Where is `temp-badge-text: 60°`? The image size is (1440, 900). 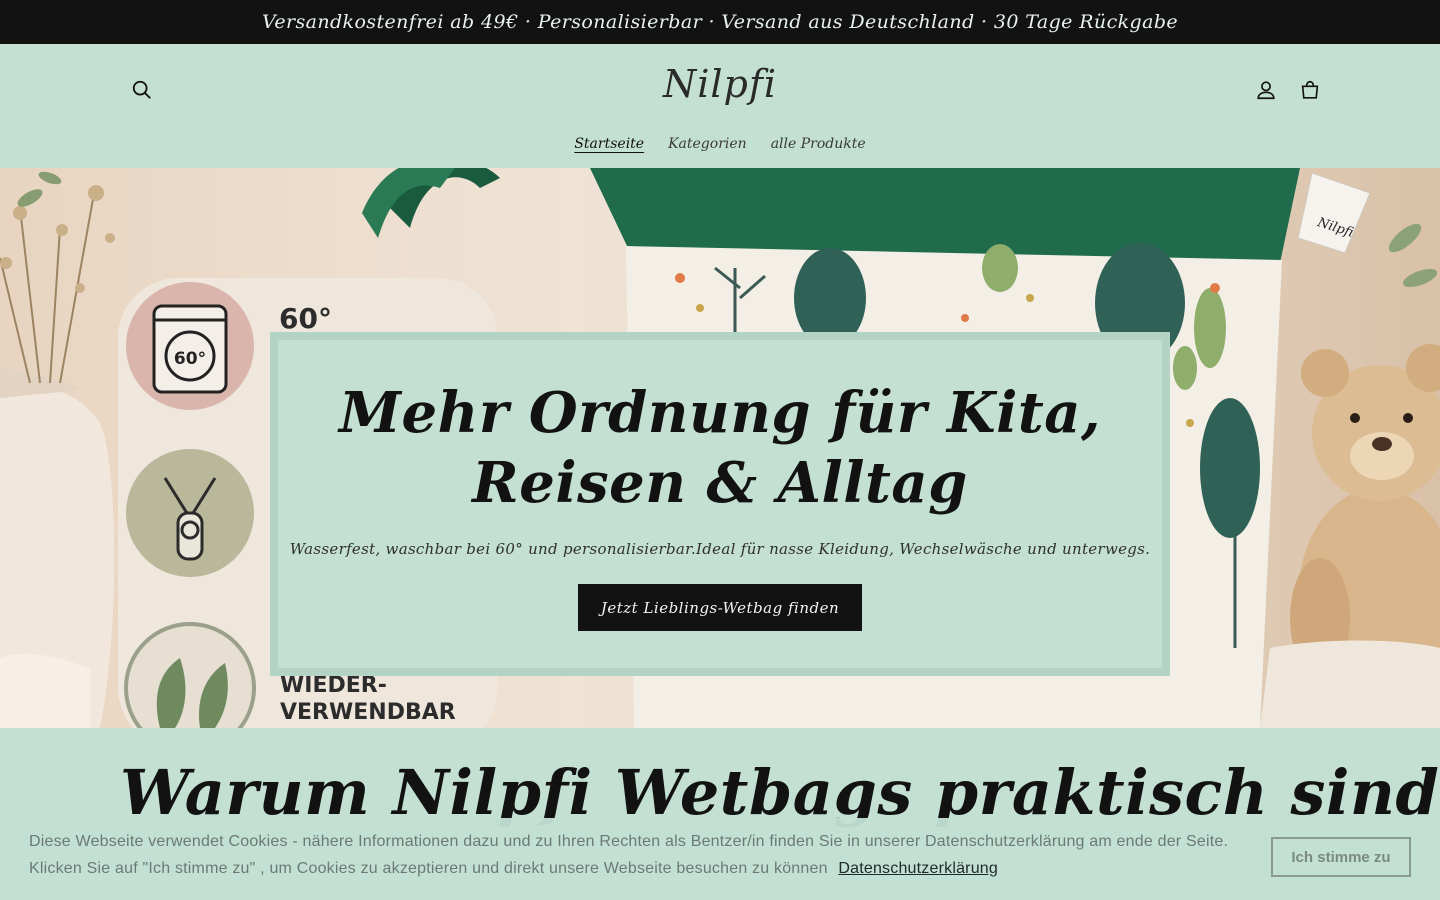 temp-badge-text: 60° is located at coordinates (190, 359).